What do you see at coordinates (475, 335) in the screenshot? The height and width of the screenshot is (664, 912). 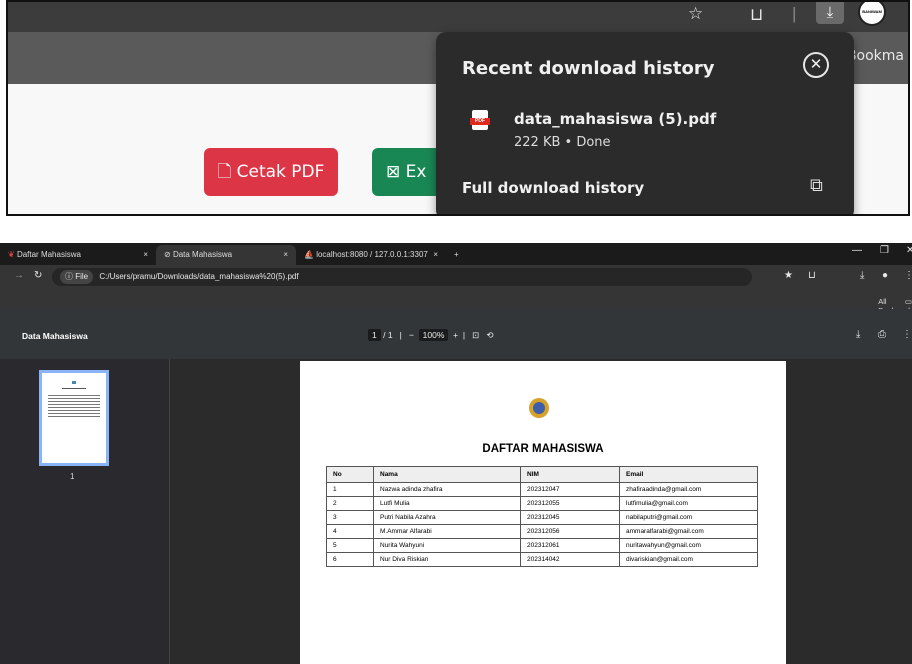 I see `fit-page-icon: ⊡` at bounding box center [475, 335].